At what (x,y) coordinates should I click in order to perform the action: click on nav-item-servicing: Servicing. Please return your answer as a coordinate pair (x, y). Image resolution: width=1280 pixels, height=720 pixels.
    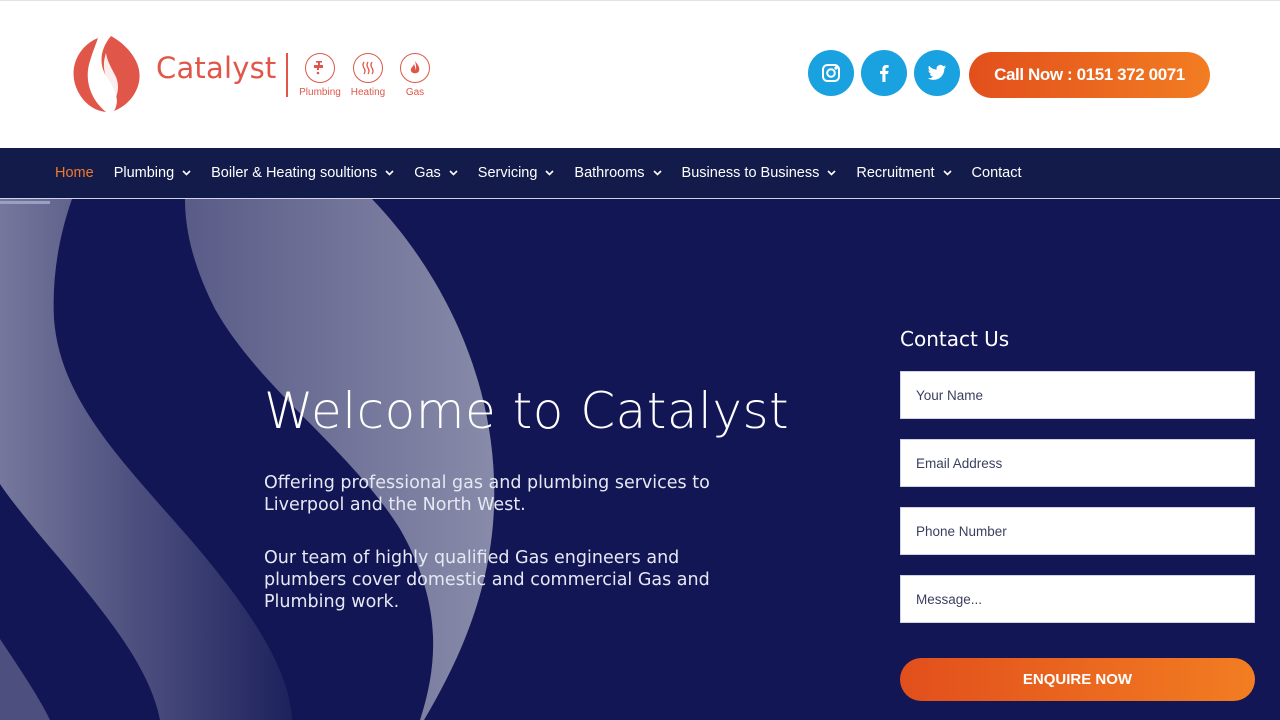
    Looking at the image, I should click on (516, 173).